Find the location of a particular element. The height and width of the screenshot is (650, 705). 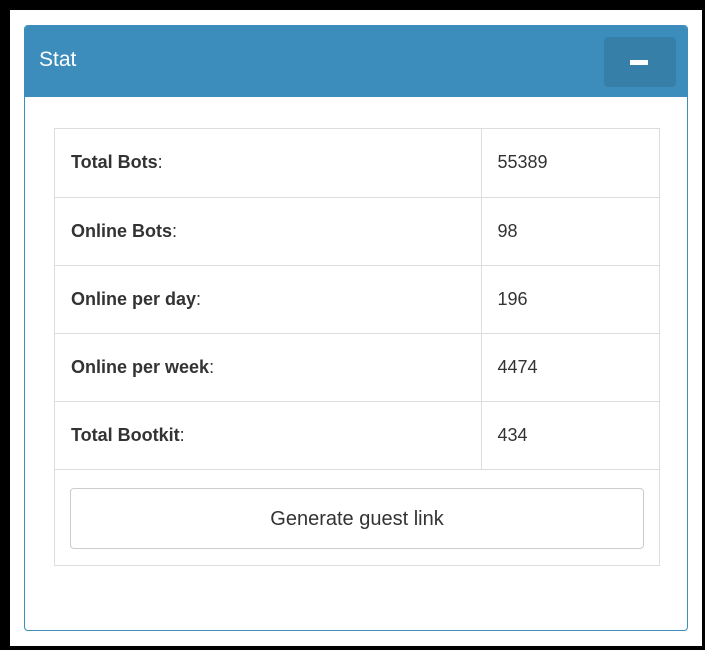

table-row: Online per day: 196 is located at coordinates (357, 299).